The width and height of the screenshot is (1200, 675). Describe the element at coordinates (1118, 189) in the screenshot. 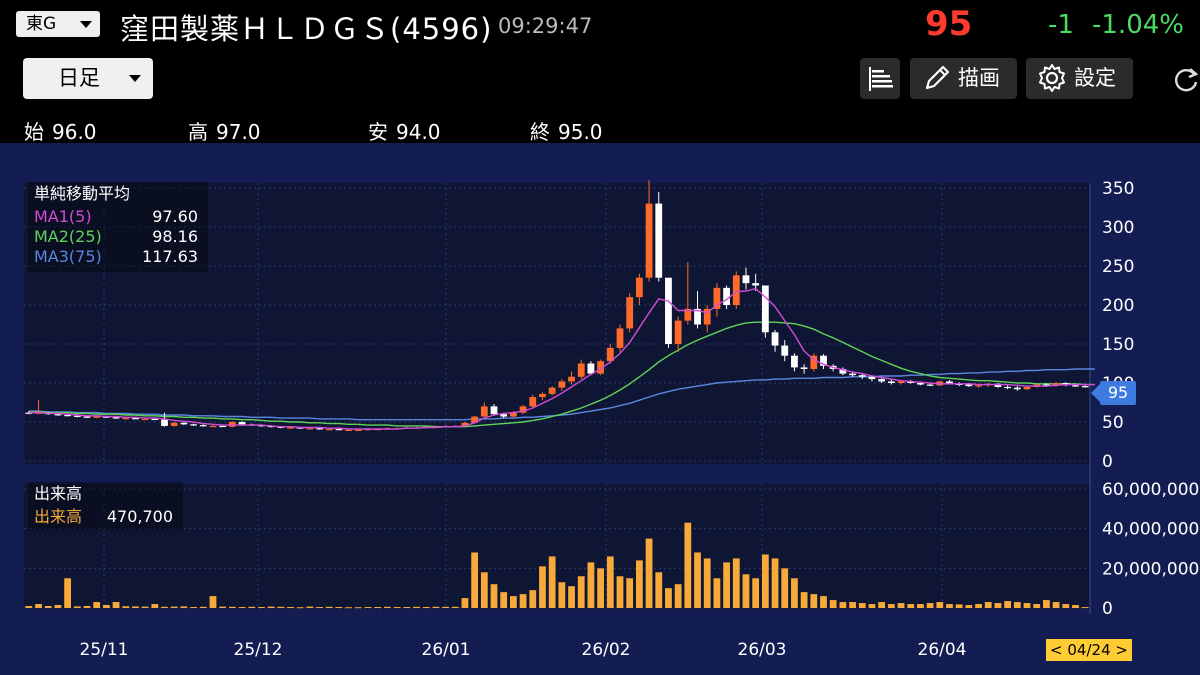

I see `y-tick-label: 350` at that location.